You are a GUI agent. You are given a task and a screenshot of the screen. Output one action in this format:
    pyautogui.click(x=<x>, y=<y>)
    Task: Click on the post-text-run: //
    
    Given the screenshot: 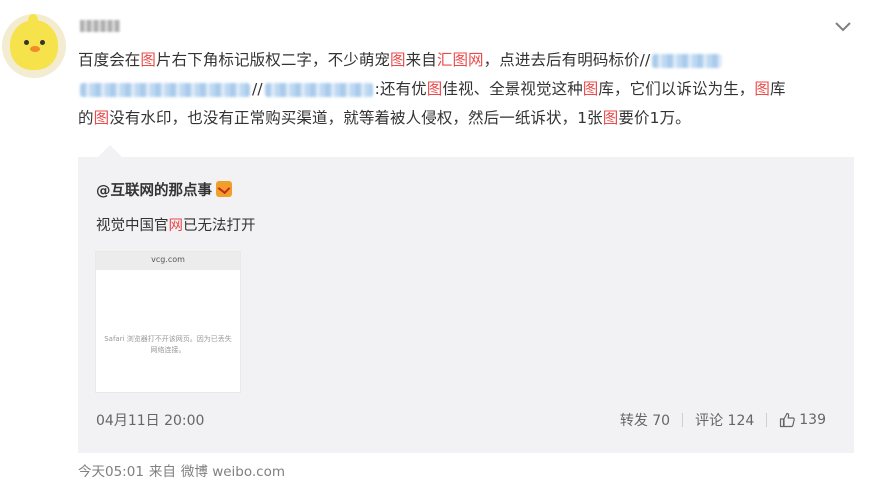 What is the action you would take?
    pyautogui.click(x=257, y=89)
    